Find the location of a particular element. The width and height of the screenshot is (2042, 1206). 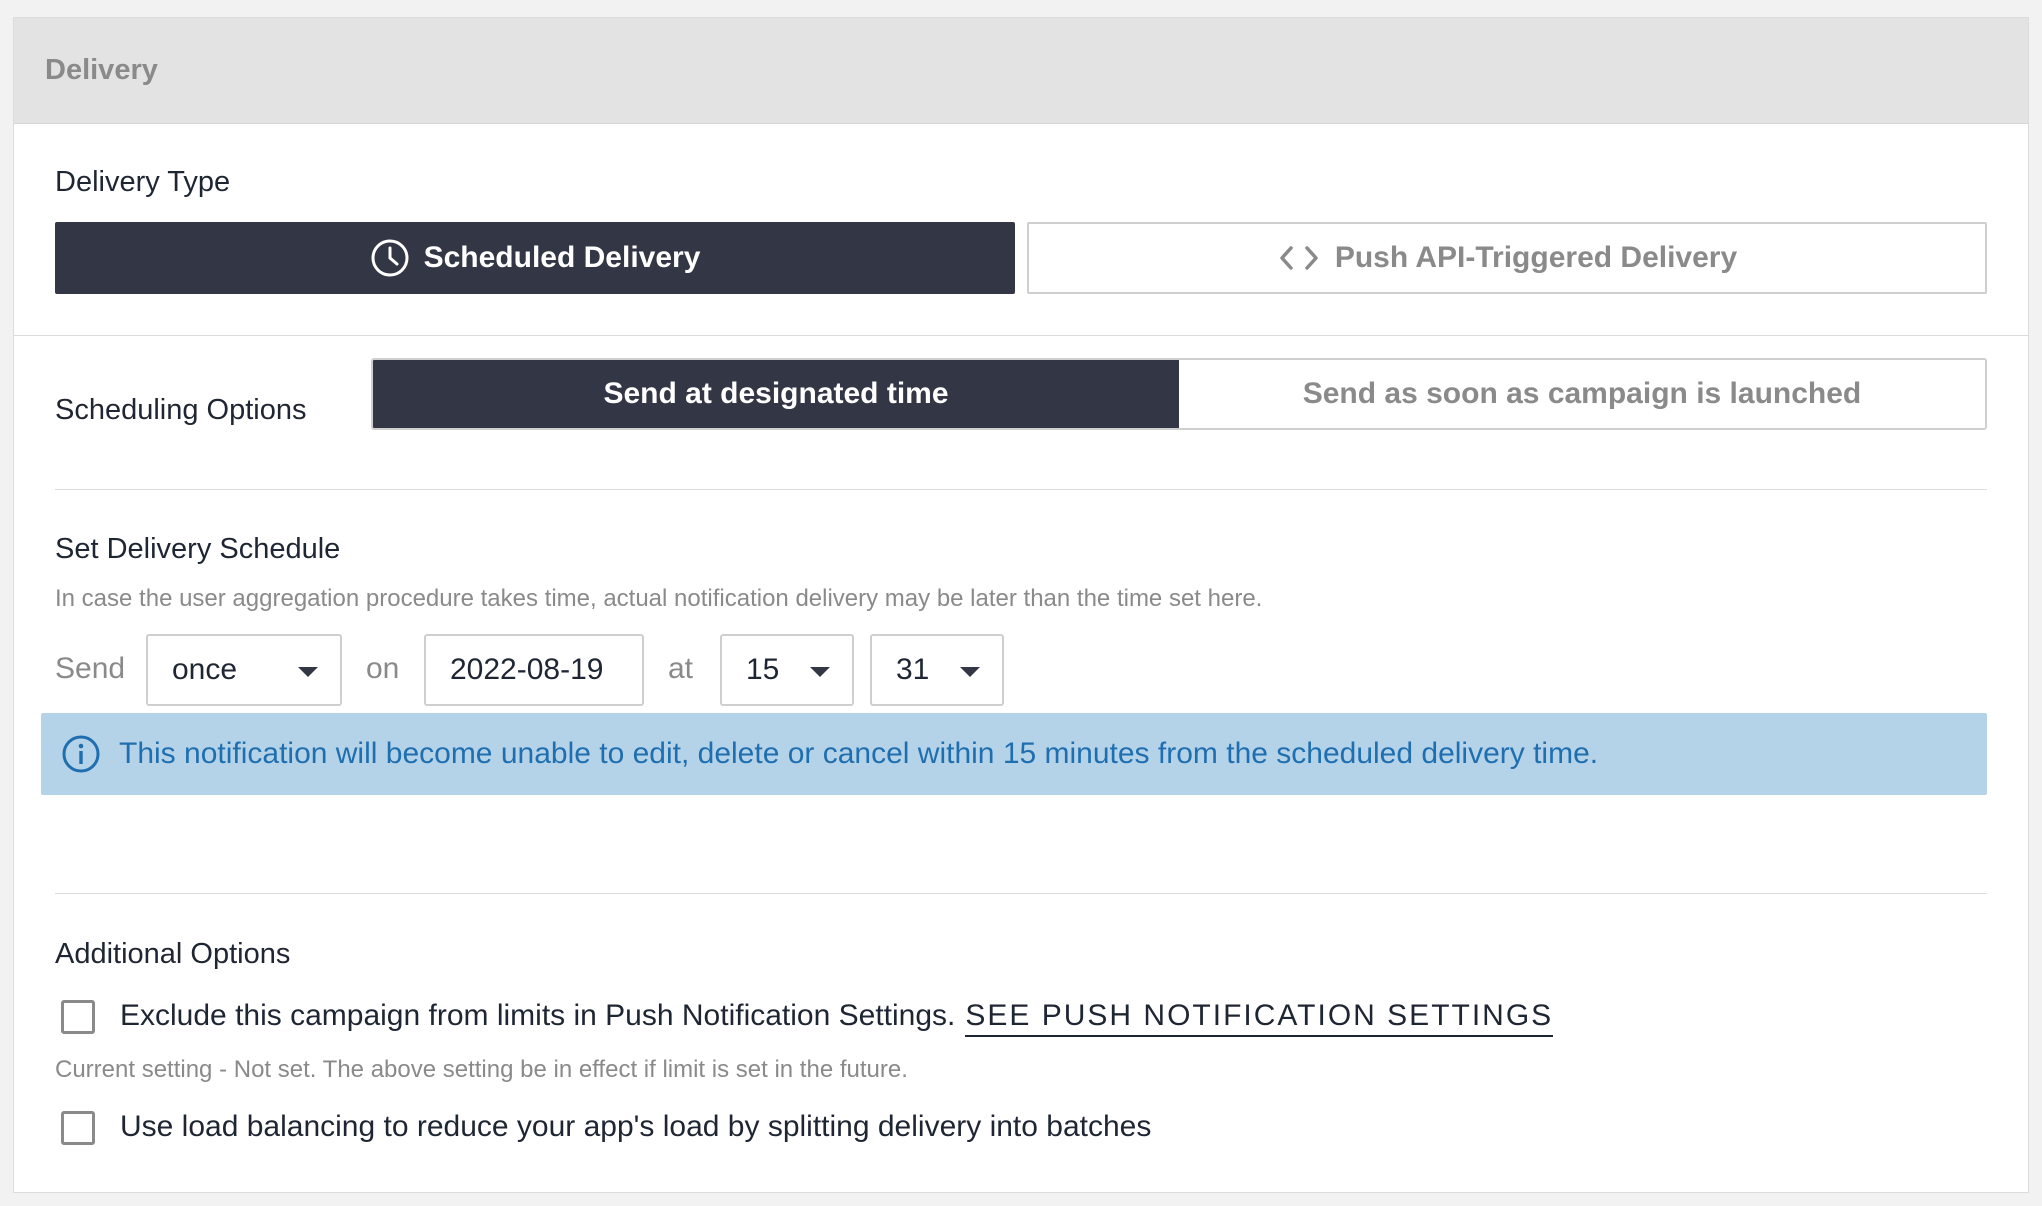

send-on-launch-label: Send as soon as campaign is launched is located at coordinates (1582, 393).